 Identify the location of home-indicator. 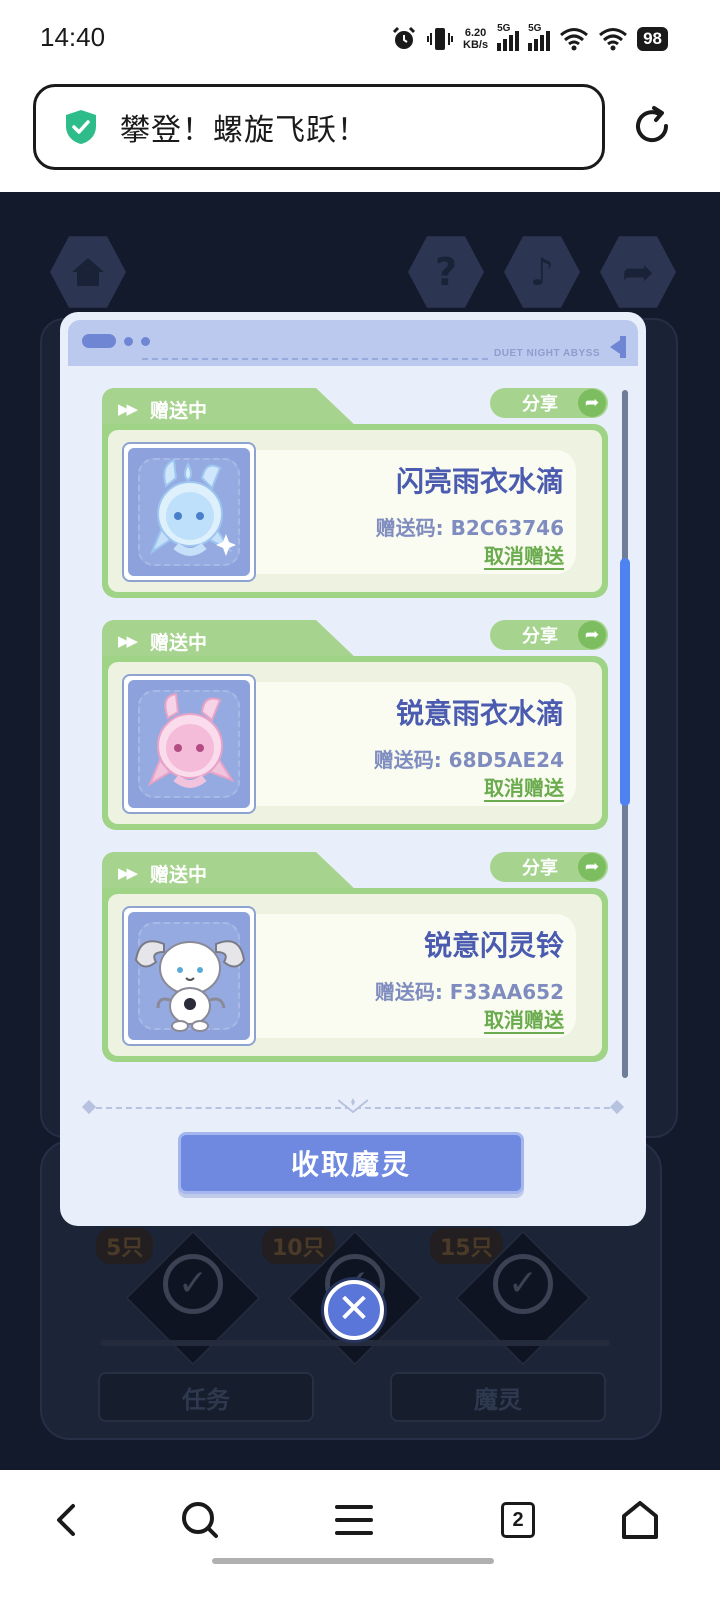
(353, 1561).